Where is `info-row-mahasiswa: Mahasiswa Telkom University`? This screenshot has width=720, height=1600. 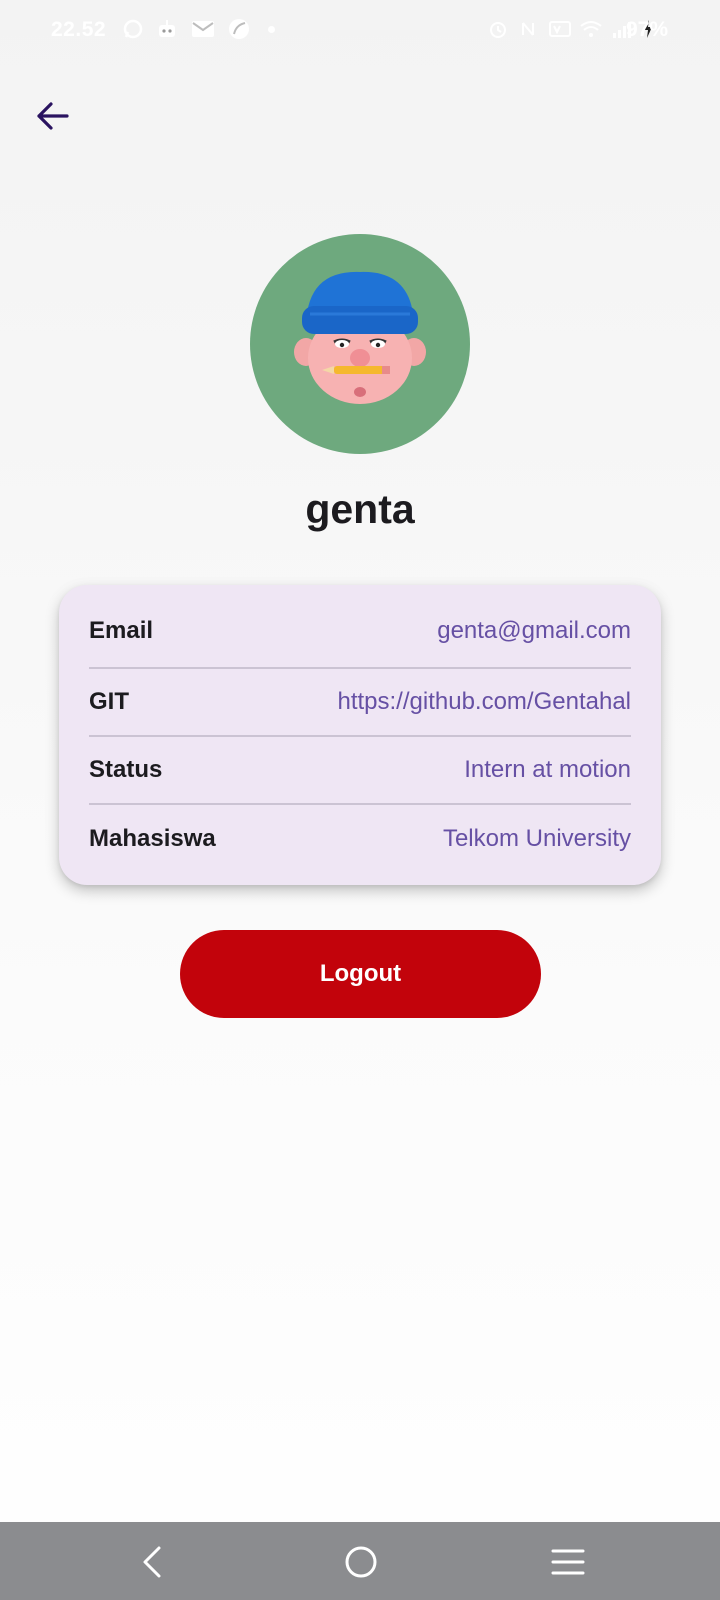
info-row-mahasiswa: Mahasiswa Telkom University is located at coordinates (360, 839).